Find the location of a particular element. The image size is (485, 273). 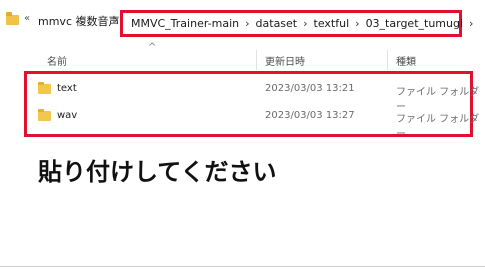

breadcrumb-item-mmvc: mmvc 複数音声 is located at coordinates (79, 21).